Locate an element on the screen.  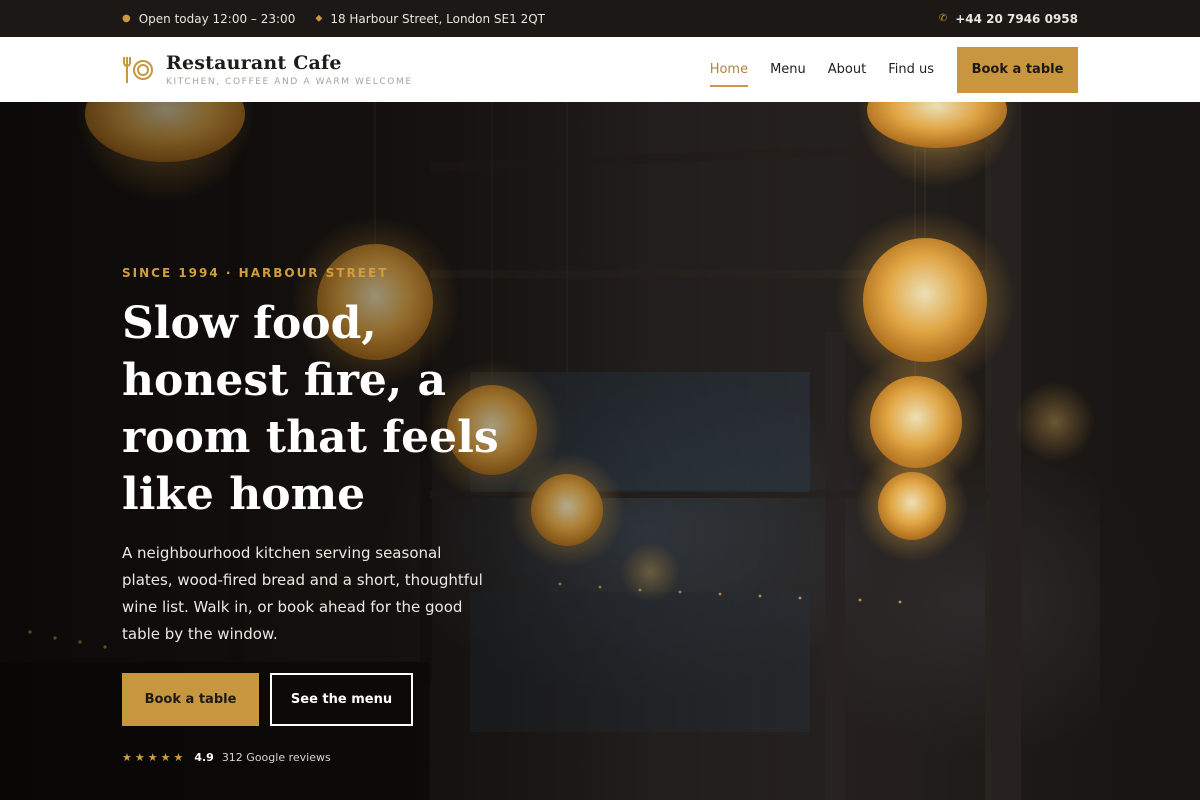
star-rating-icon: ★★★★★ is located at coordinates (154, 757).